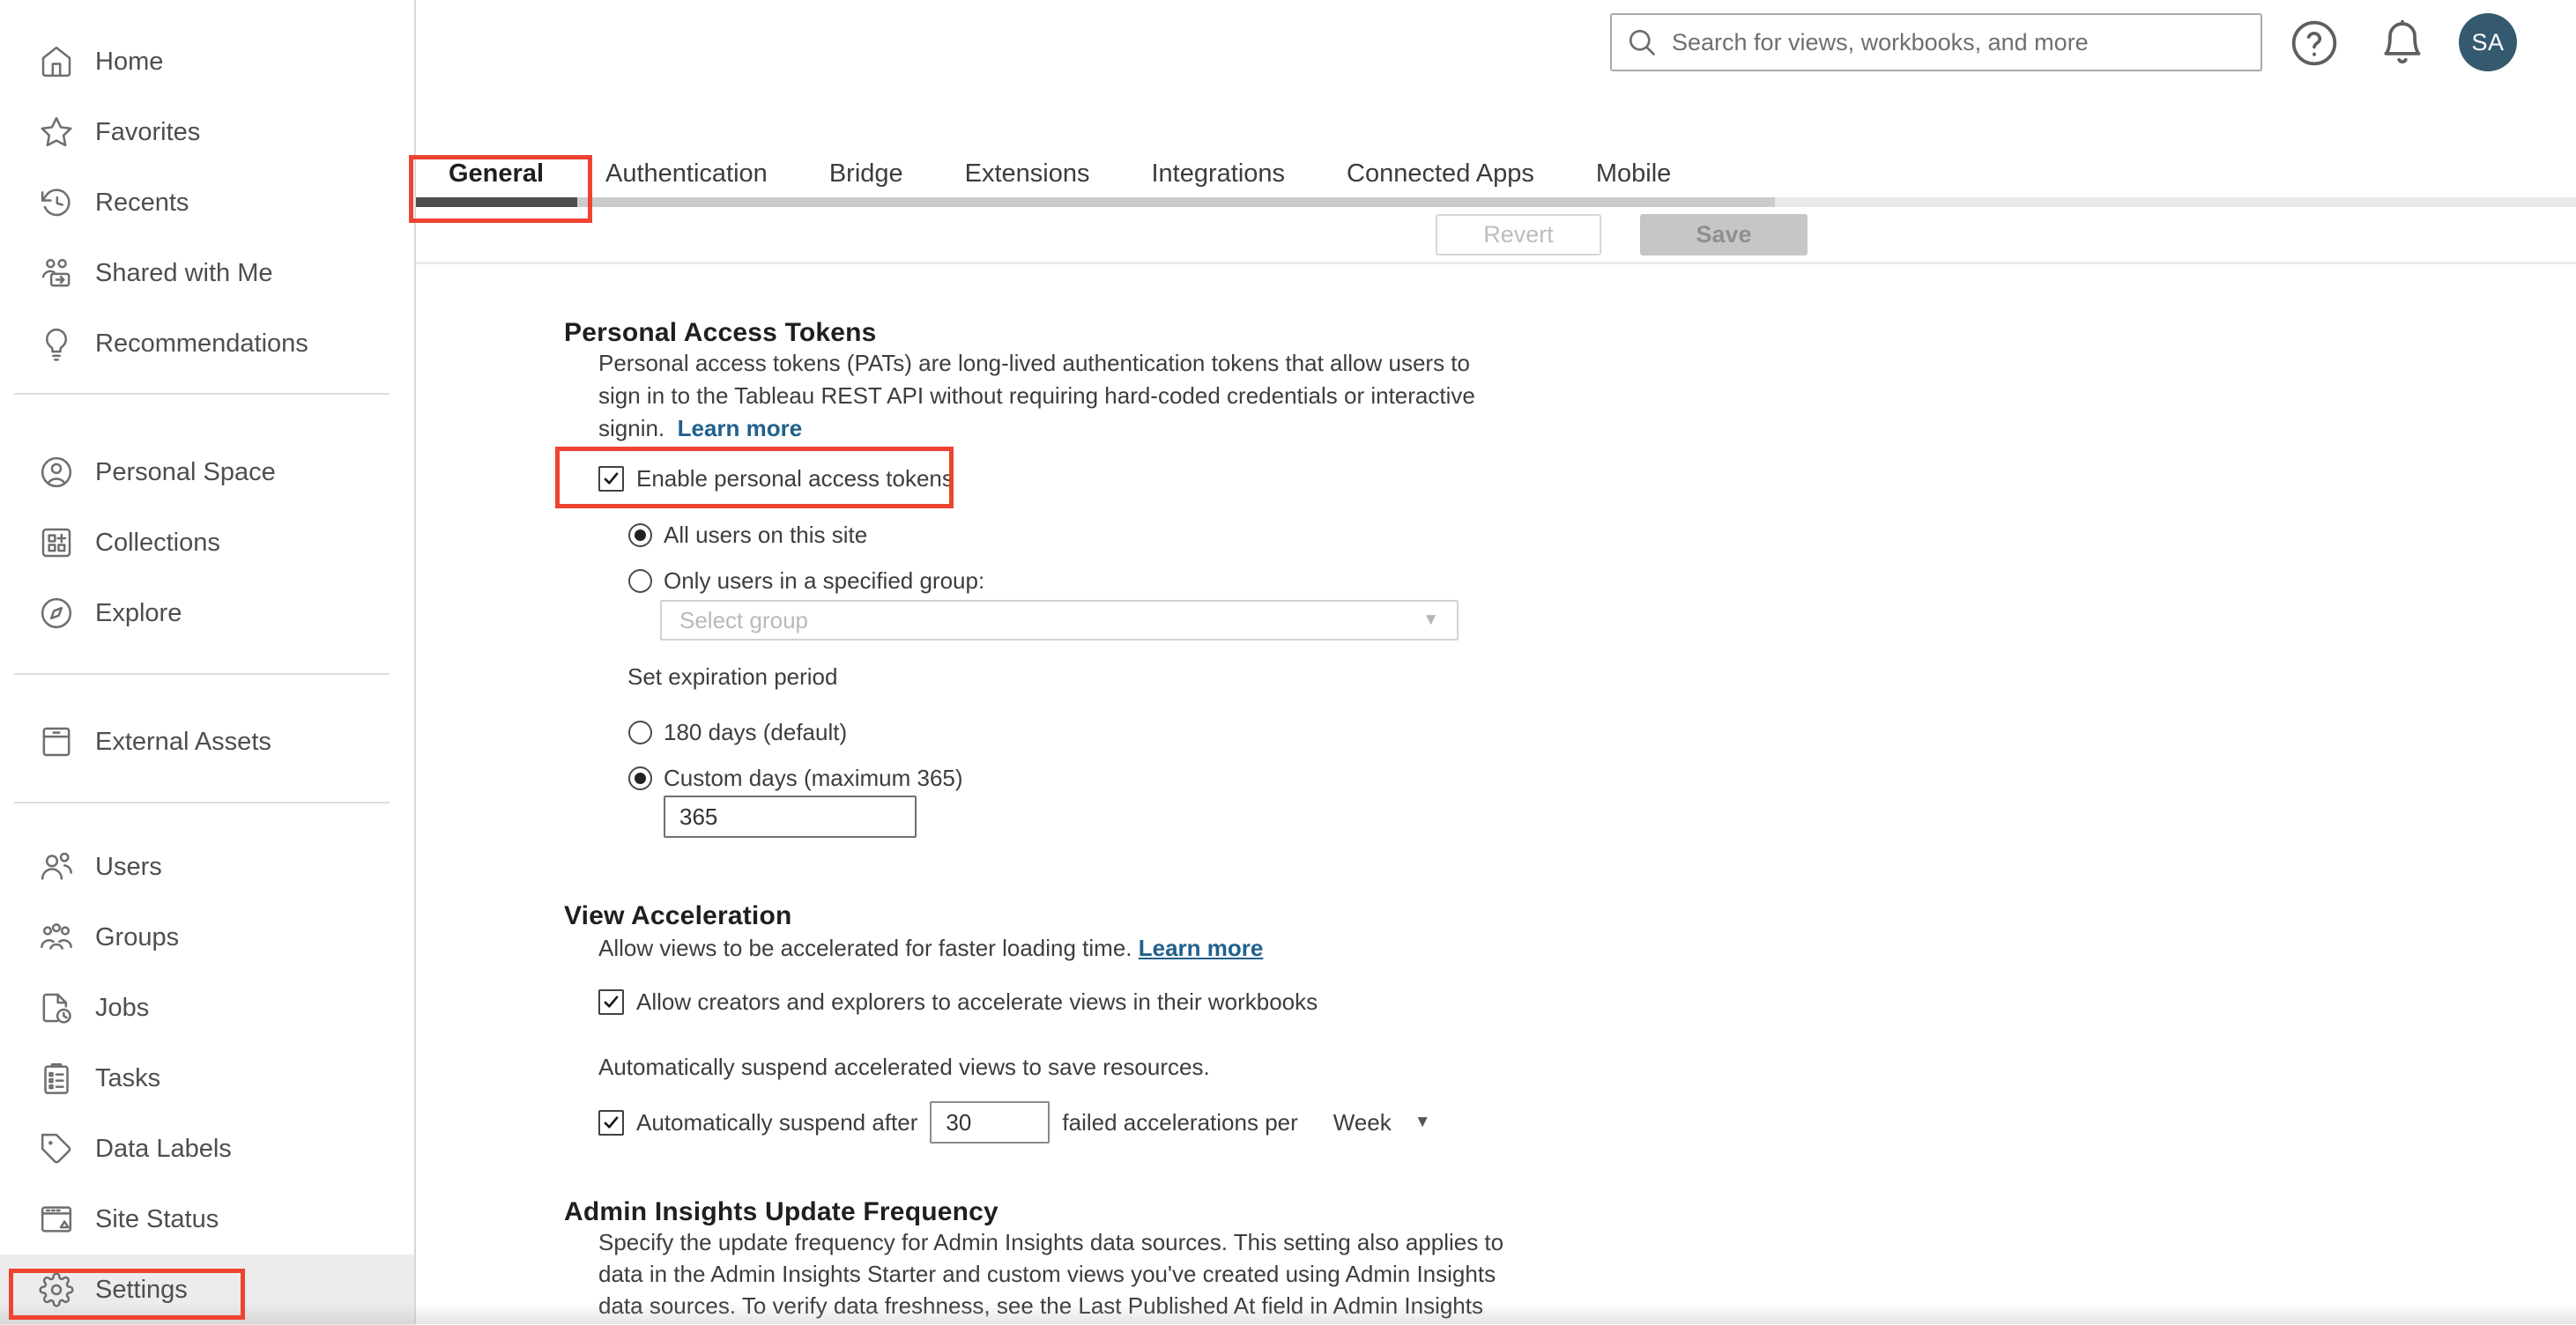 Image resolution: width=2576 pixels, height=1325 pixels. What do you see at coordinates (207, 1290) in the screenshot?
I see `sidebar-item-settings: Settings` at bounding box center [207, 1290].